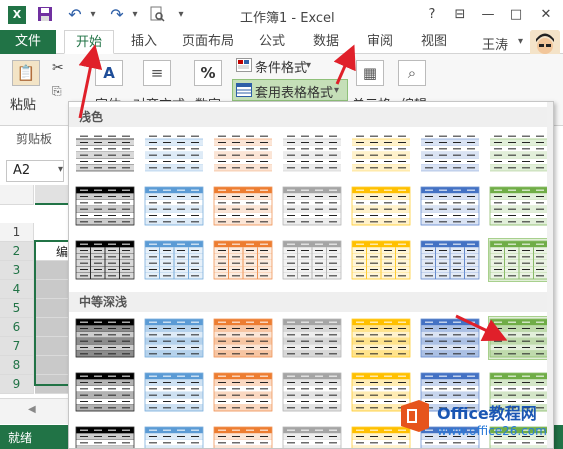 This screenshot has width=563, height=449. I want to click on tab-formulas: 公式, so click(272, 42).